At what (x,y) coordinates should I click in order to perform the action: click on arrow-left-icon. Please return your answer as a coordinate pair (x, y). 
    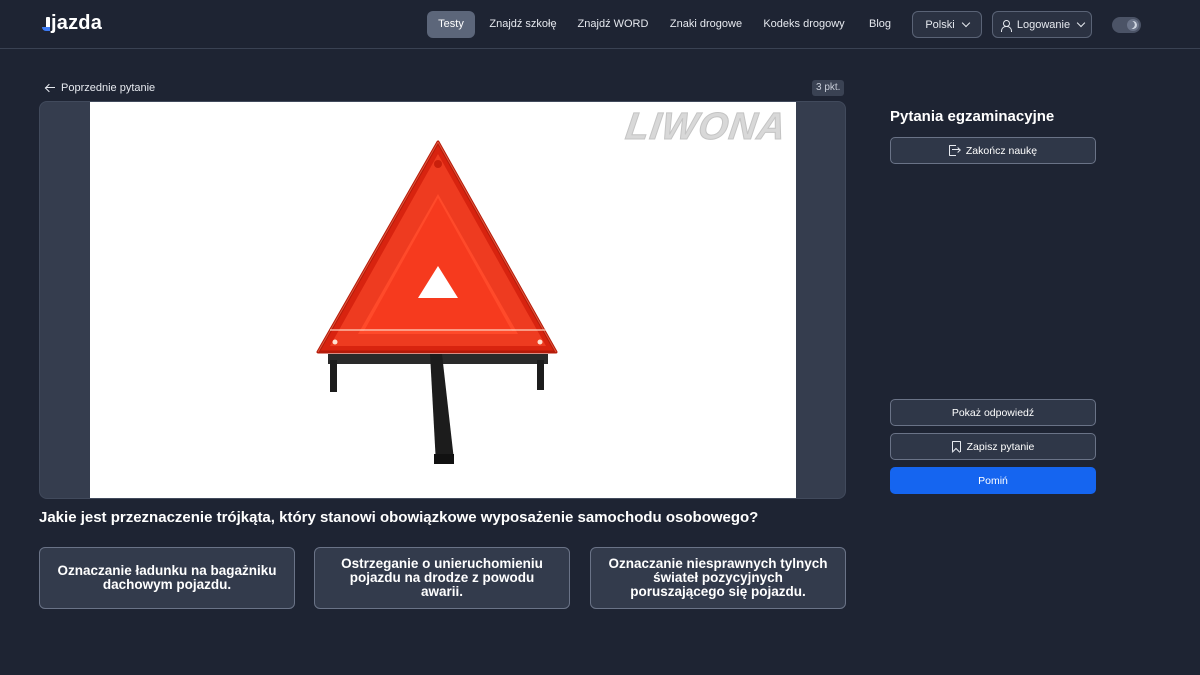
    Looking at the image, I should click on (50, 88).